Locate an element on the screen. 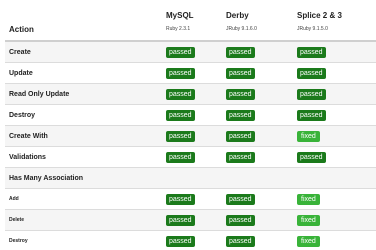 The width and height of the screenshot is (376, 250). action-label: Validations is located at coordinates (83, 157).